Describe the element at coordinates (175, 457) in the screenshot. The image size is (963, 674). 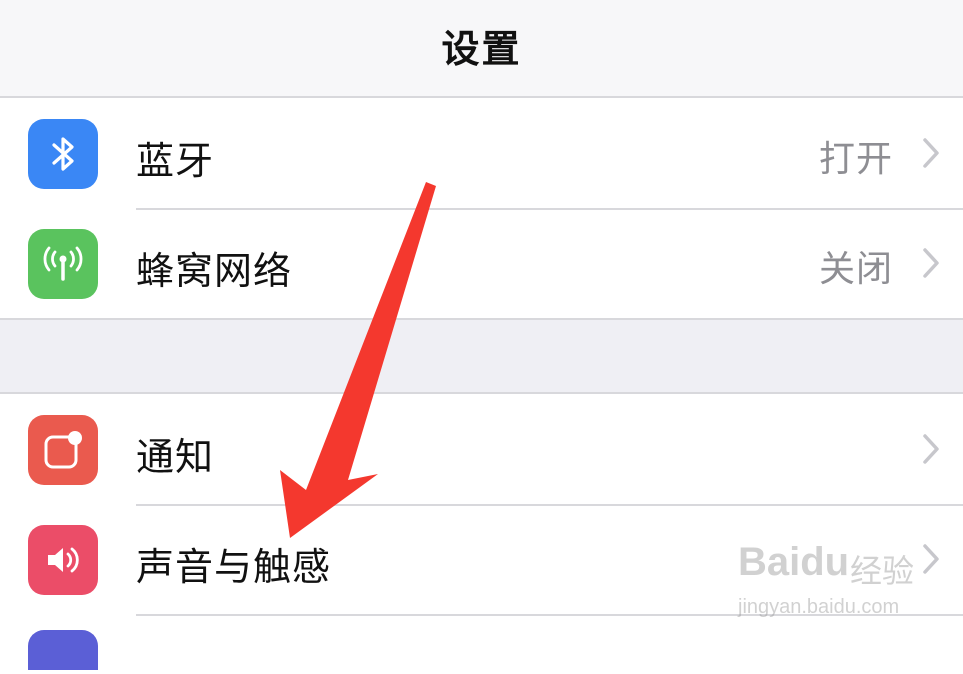
I see `notifications-label: 通知` at that location.